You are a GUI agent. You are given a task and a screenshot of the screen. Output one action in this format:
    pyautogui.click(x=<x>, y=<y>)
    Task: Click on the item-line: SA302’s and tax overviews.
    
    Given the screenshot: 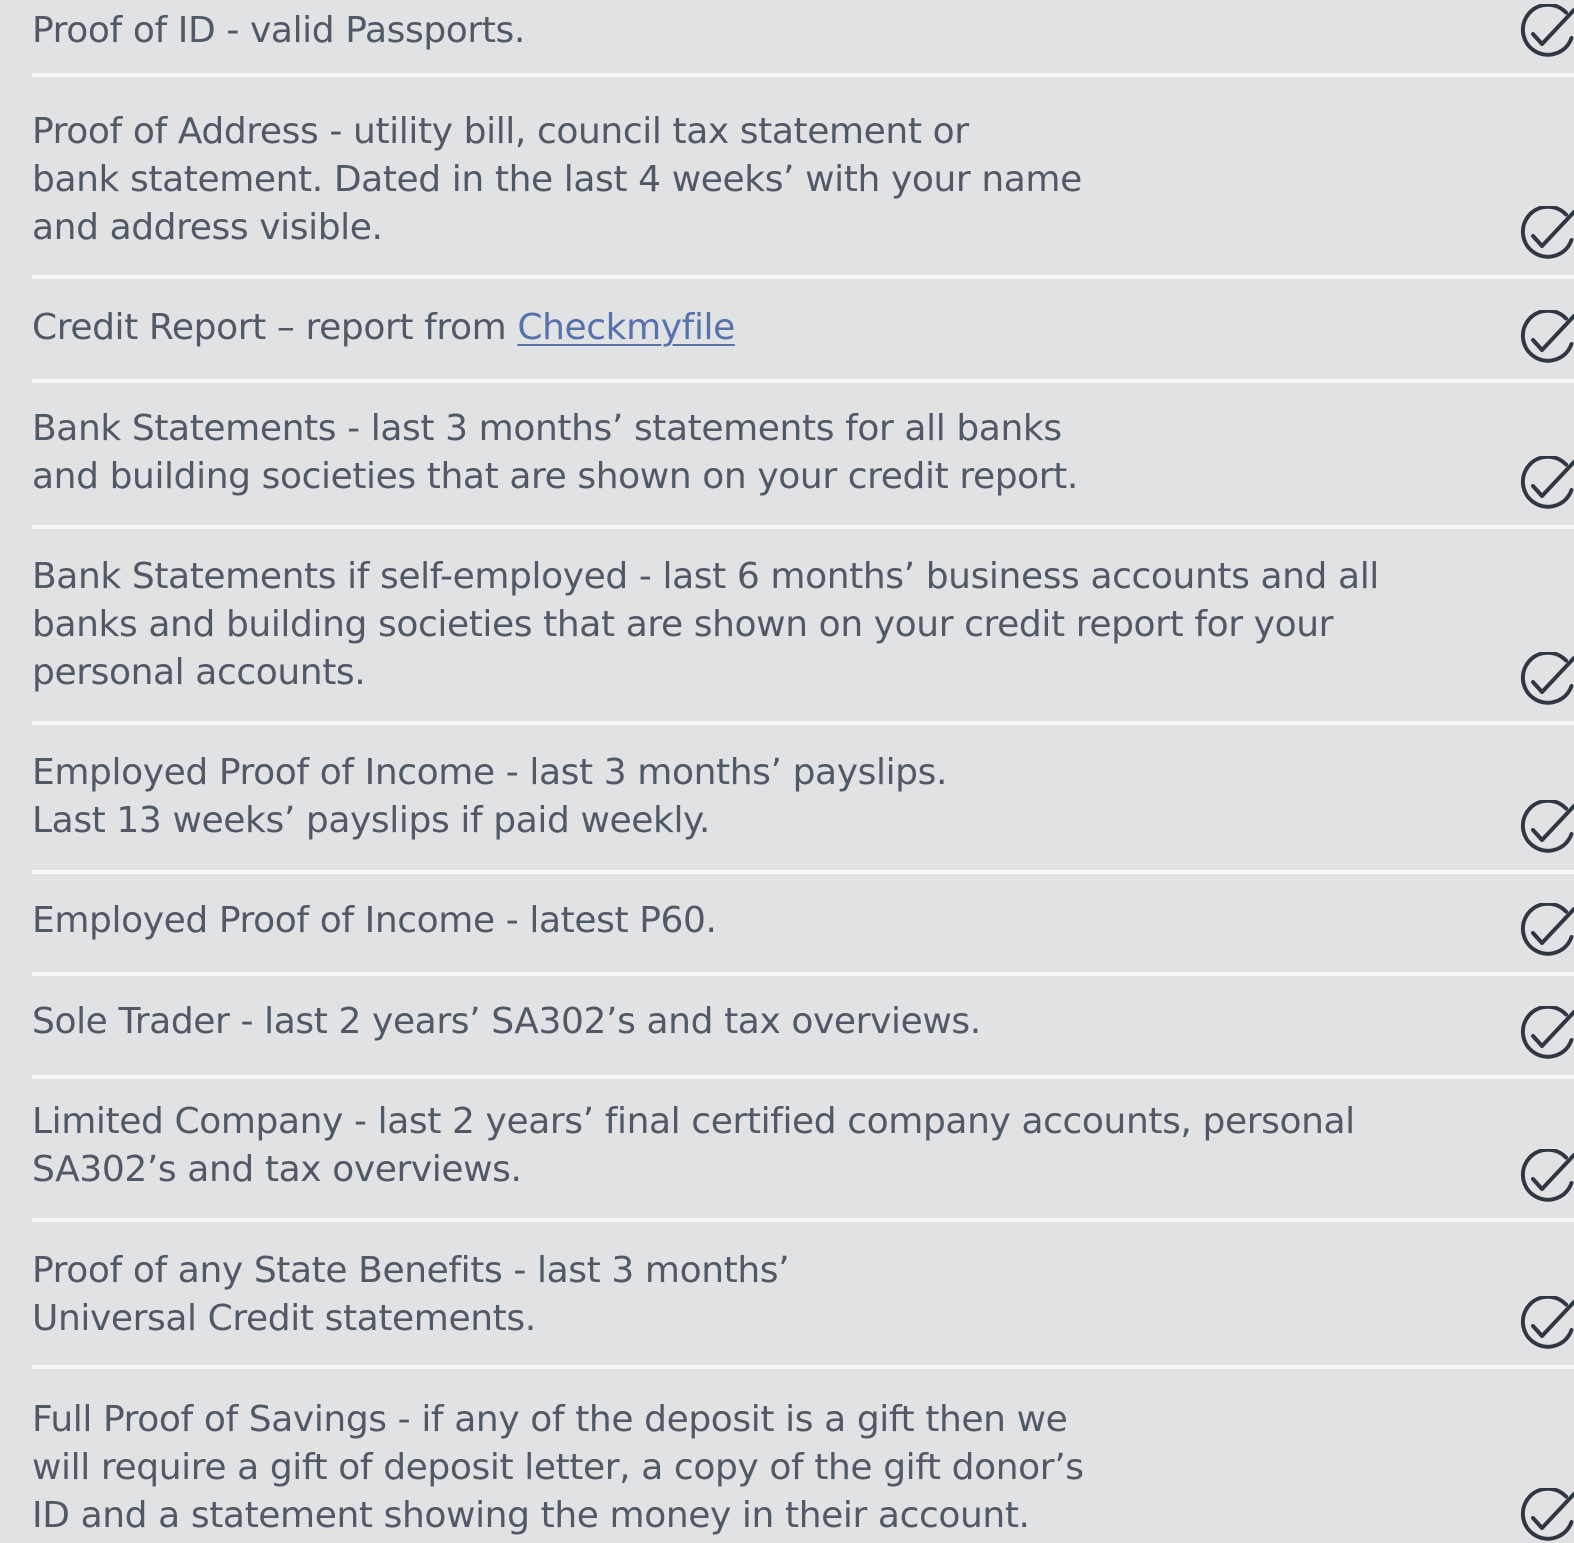 What is the action you would take?
    pyautogui.click(x=277, y=1169)
    